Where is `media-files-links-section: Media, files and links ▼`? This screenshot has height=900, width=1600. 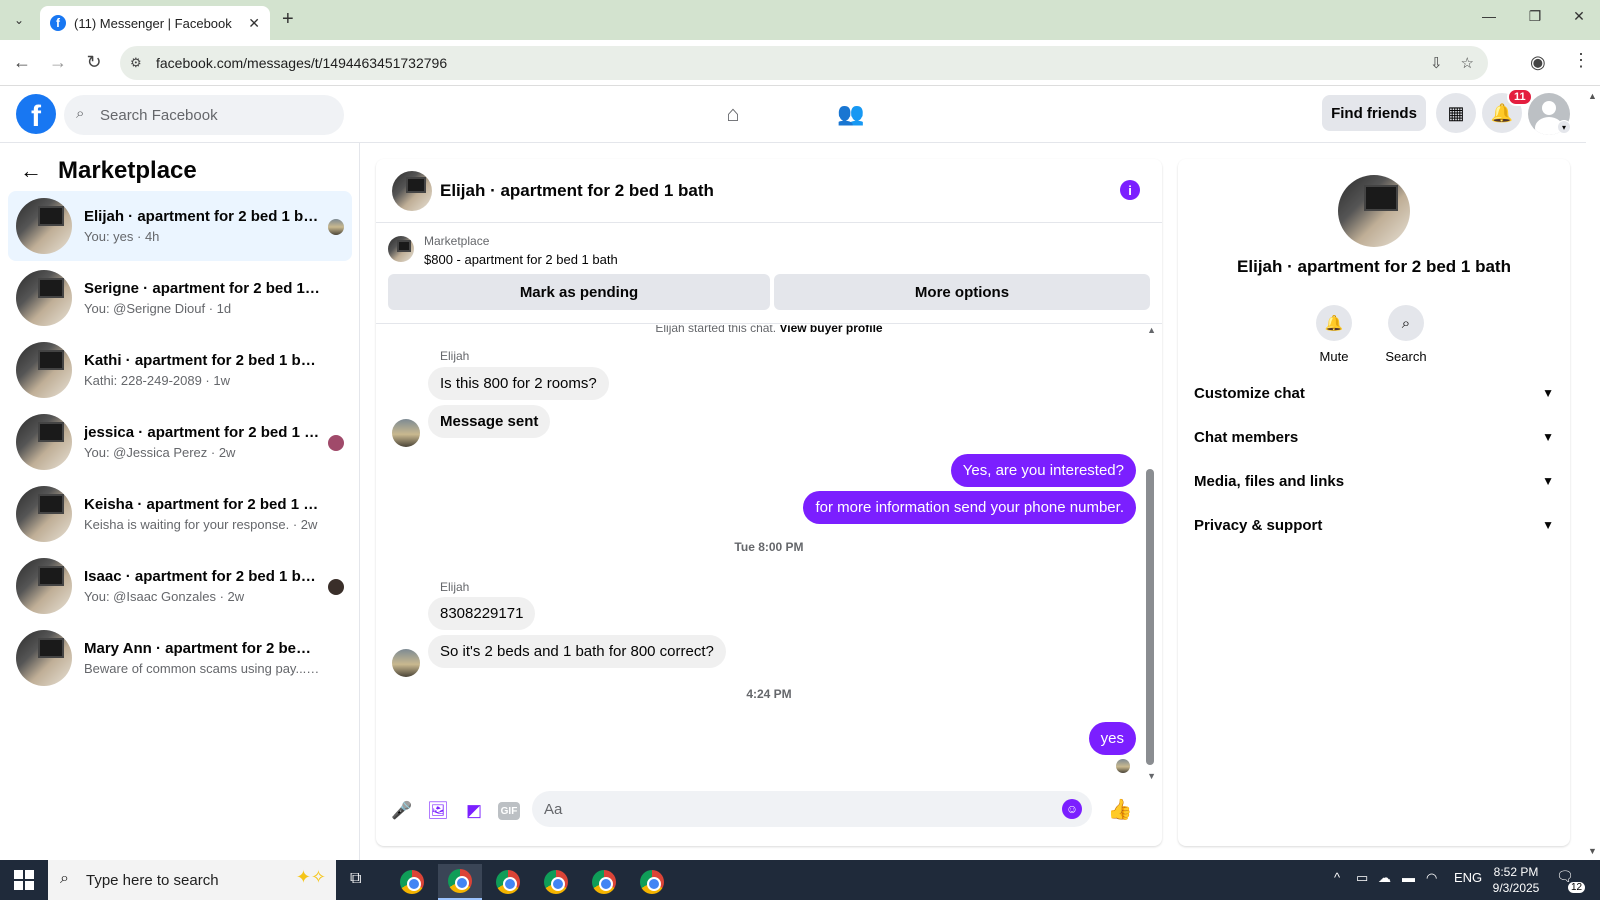
media-files-links-section: Media, files and links ▼ is located at coordinates (1374, 481).